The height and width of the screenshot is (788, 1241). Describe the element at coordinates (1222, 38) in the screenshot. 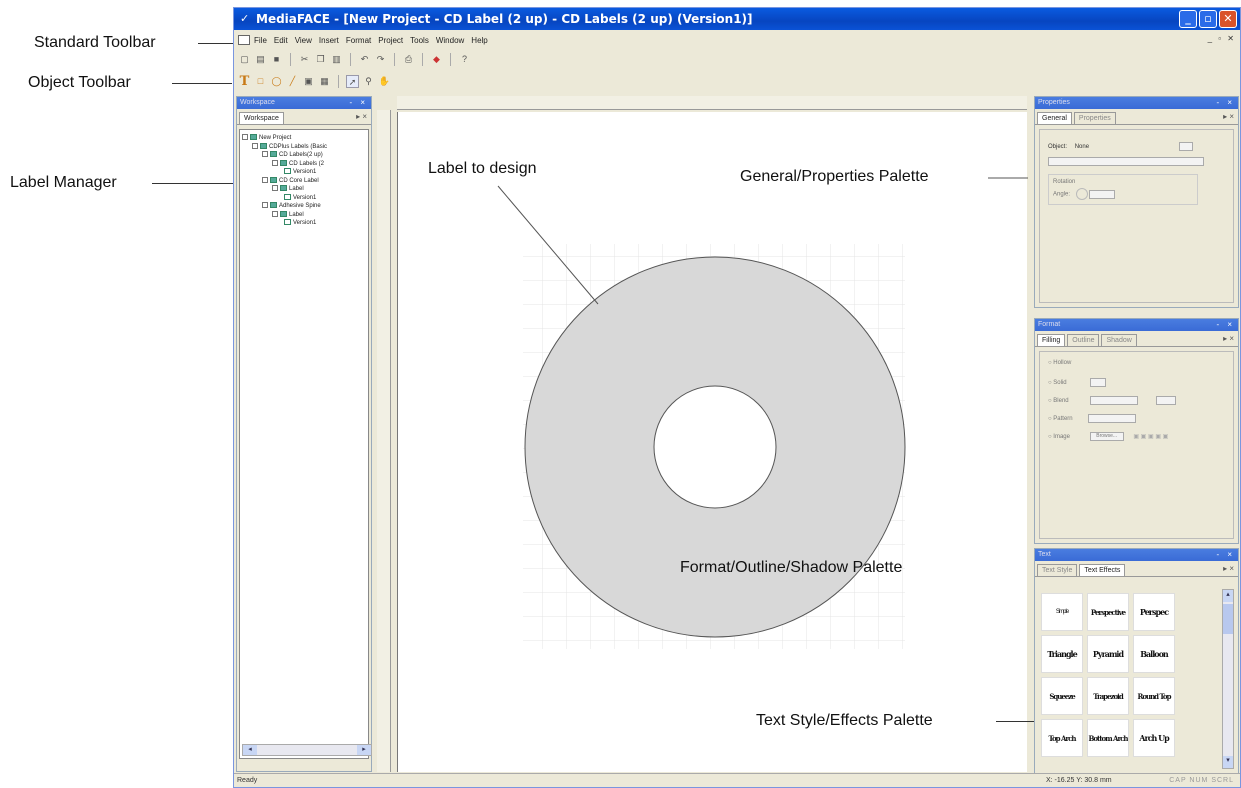

I see `mdi-window-controls: _ ▫ ✕` at that location.